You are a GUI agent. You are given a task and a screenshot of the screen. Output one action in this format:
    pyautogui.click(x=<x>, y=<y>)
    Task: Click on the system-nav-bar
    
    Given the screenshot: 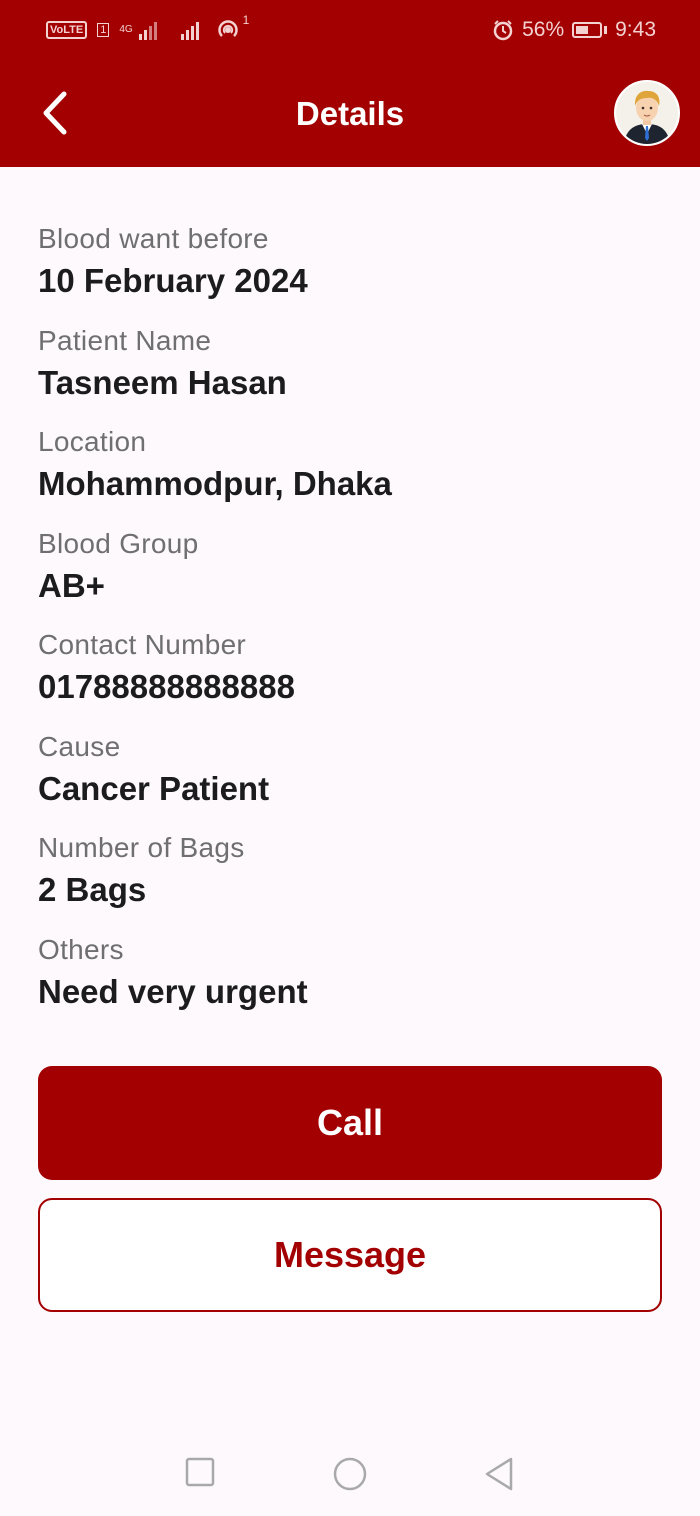 What is the action you would take?
    pyautogui.click(x=350, y=1476)
    